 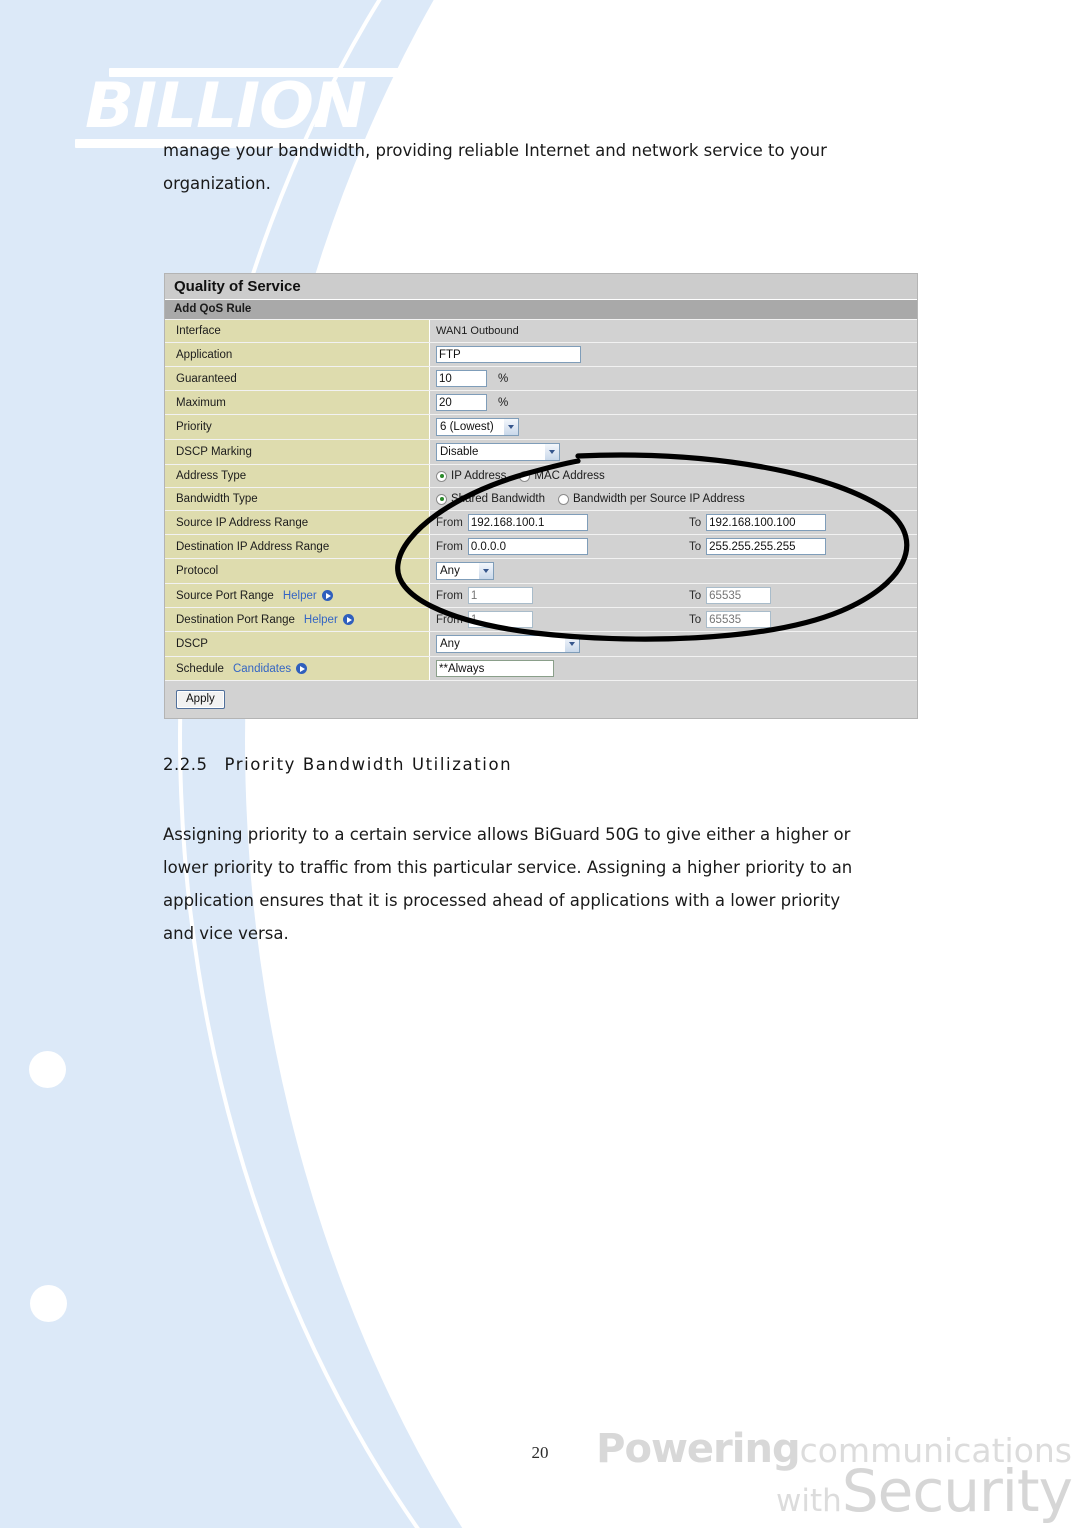 I want to click on guaranteed-input, so click(x=461, y=378).